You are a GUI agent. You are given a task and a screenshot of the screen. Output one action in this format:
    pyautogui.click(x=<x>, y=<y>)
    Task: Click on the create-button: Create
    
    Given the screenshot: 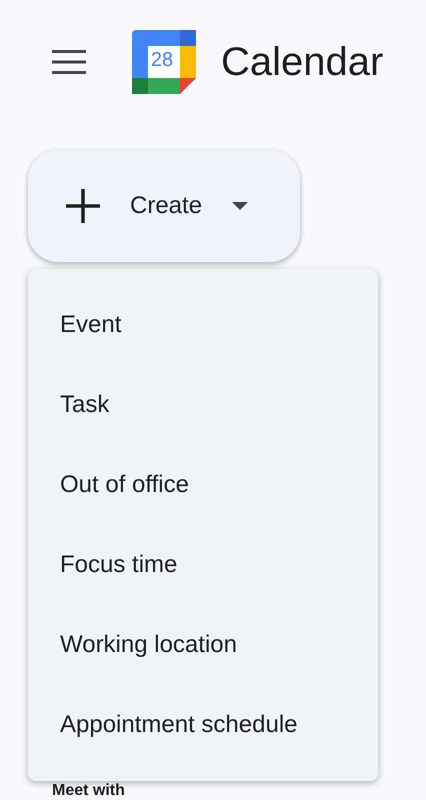 What is the action you would take?
    pyautogui.click(x=164, y=206)
    